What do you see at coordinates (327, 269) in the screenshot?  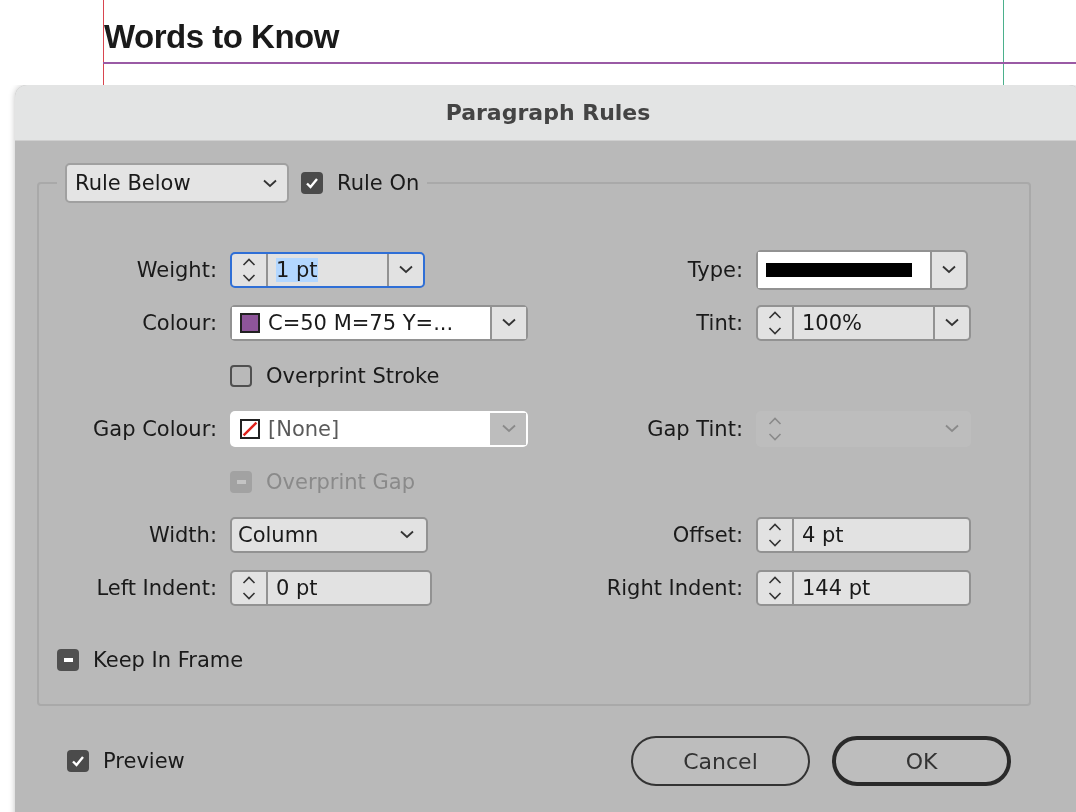 I see `combo-box: 1 pt` at bounding box center [327, 269].